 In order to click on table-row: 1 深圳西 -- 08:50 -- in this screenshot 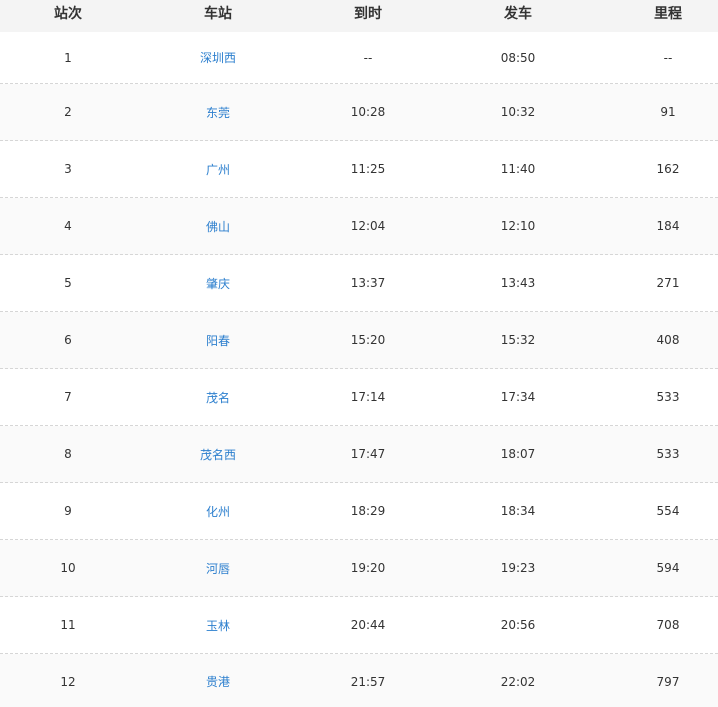, I will do `click(359, 58)`.